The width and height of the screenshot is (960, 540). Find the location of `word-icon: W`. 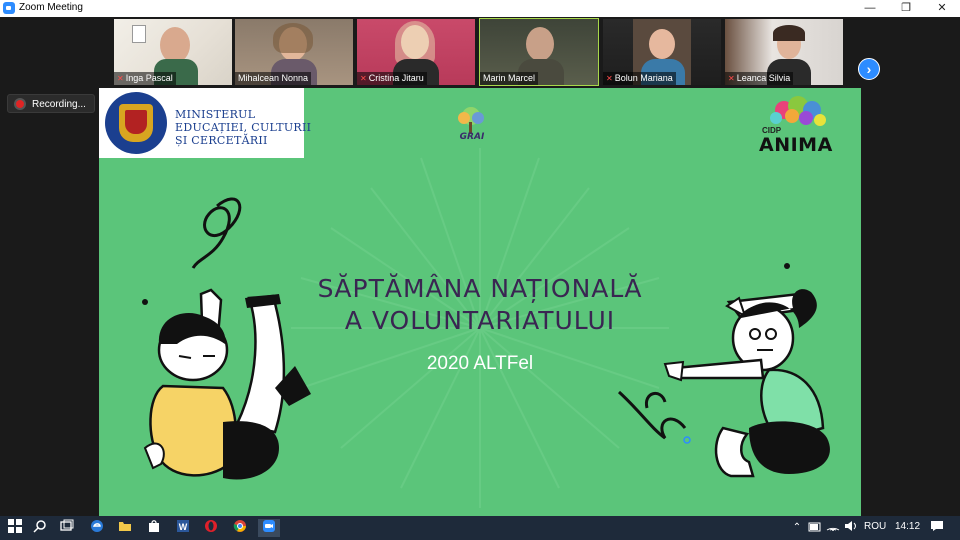

word-icon: W is located at coordinates (183, 528).